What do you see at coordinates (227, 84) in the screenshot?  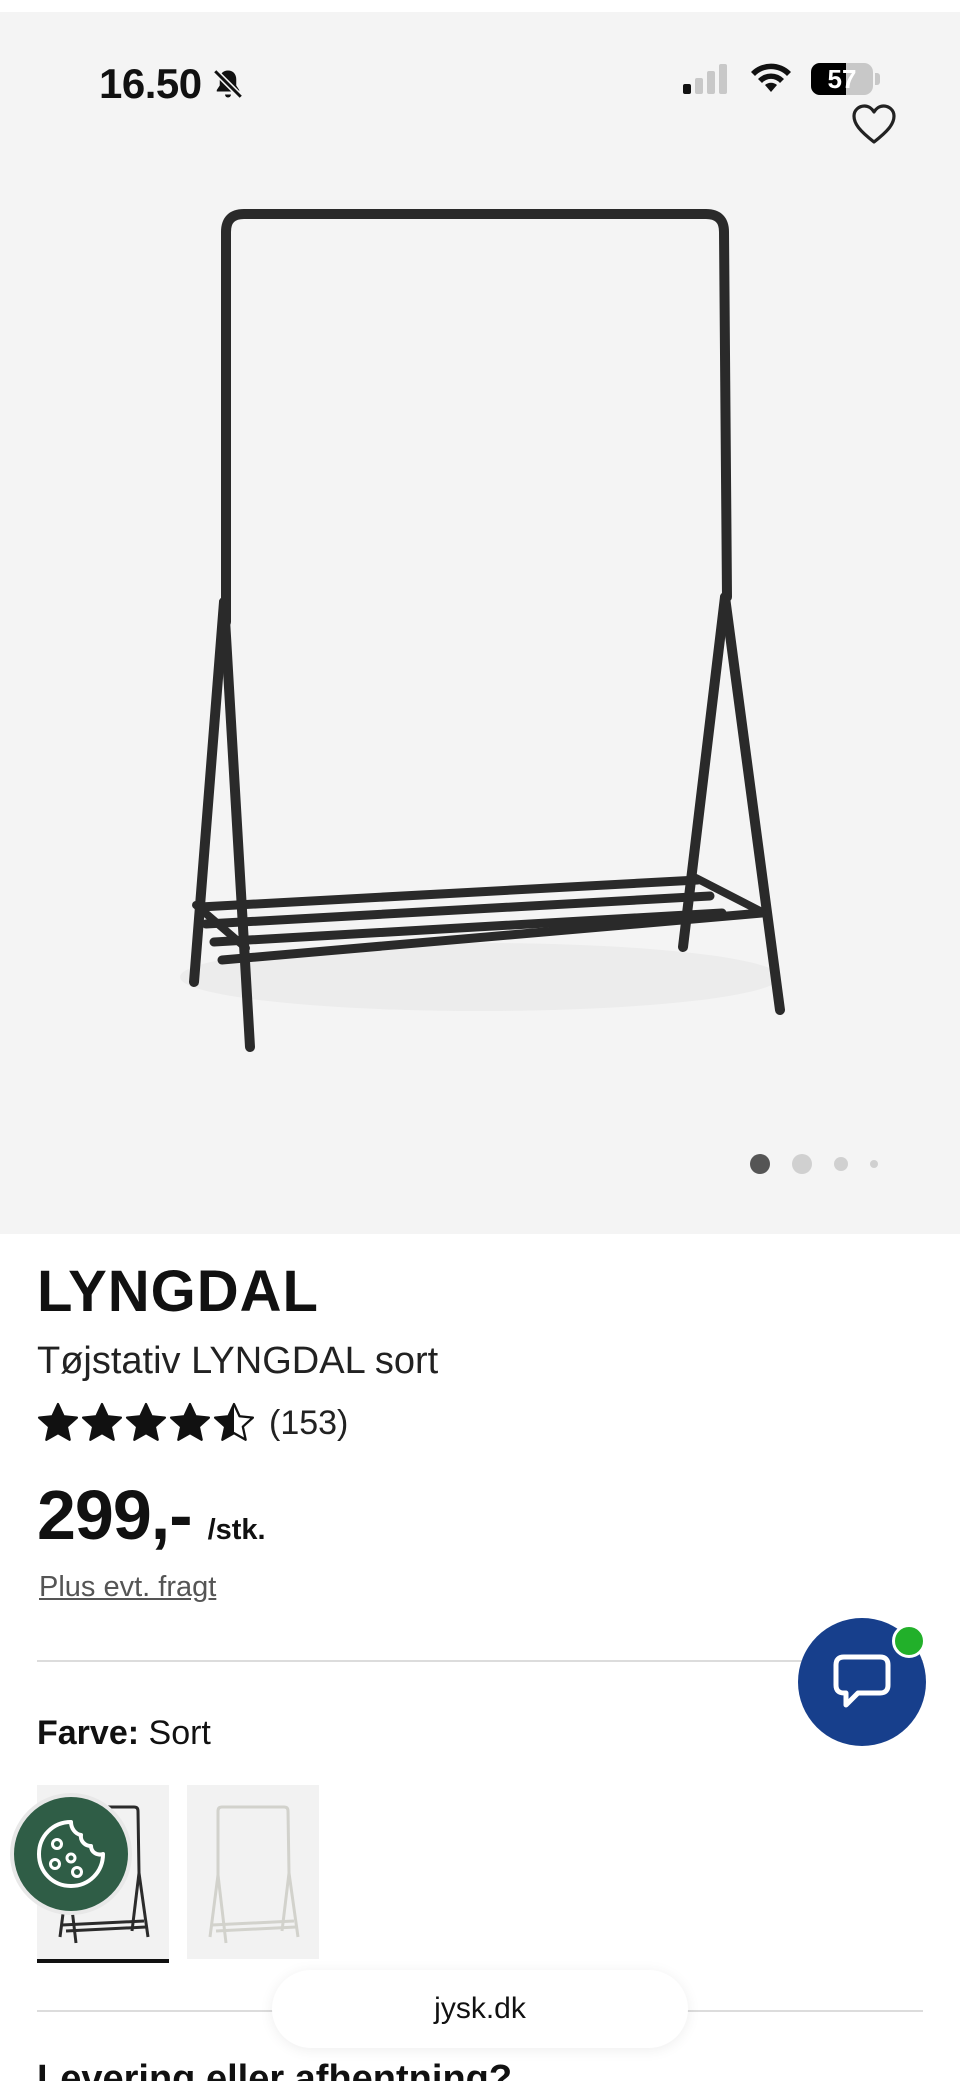 I see `bell-muted-icon` at bounding box center [227, 84].